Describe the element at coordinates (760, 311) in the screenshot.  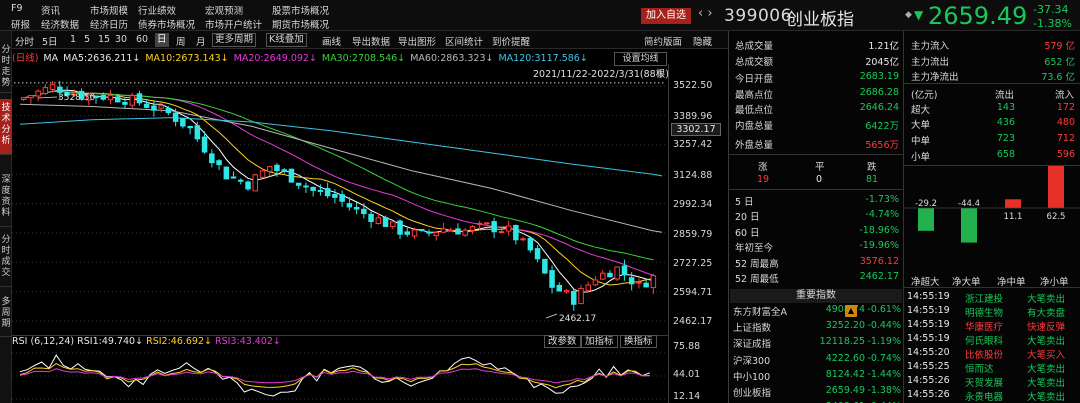
I see `index-name: 东方财富全A` at that location.